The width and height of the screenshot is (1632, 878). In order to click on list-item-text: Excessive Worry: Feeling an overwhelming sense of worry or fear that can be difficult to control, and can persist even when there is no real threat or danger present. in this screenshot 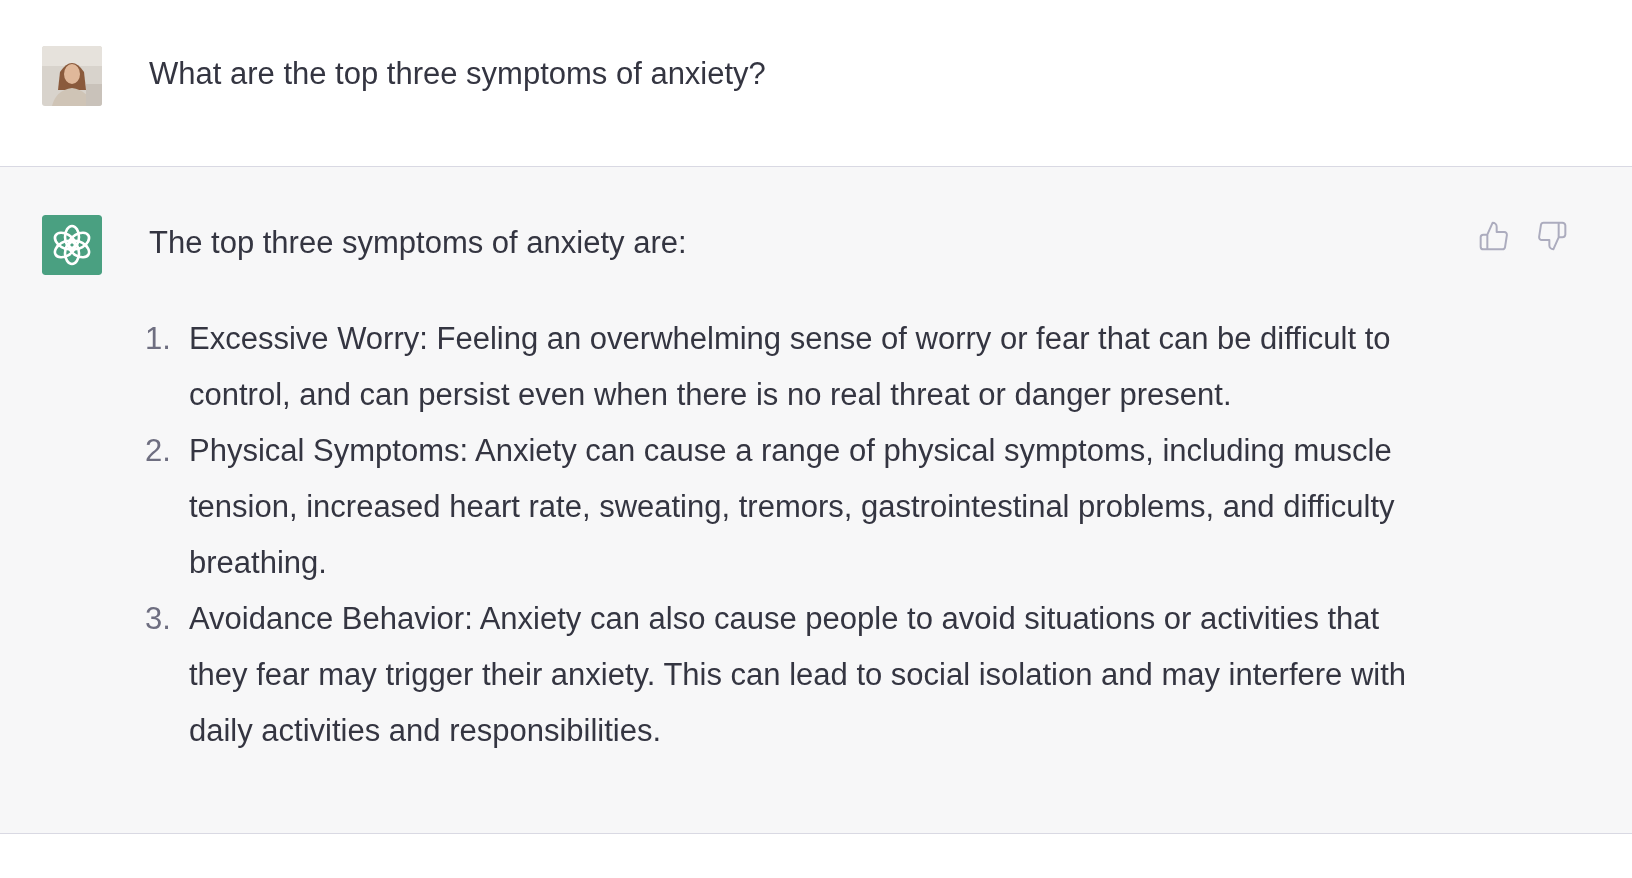, I will do `click(790, 367)`.